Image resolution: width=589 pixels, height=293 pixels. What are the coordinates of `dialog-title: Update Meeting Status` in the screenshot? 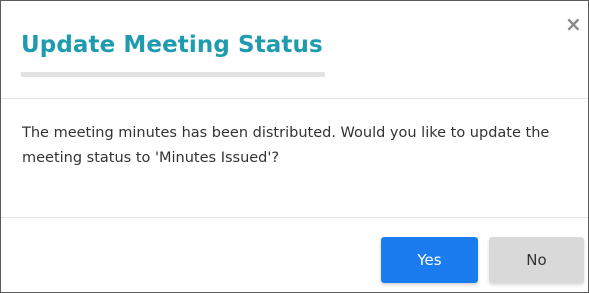 It's located at (172, 45).